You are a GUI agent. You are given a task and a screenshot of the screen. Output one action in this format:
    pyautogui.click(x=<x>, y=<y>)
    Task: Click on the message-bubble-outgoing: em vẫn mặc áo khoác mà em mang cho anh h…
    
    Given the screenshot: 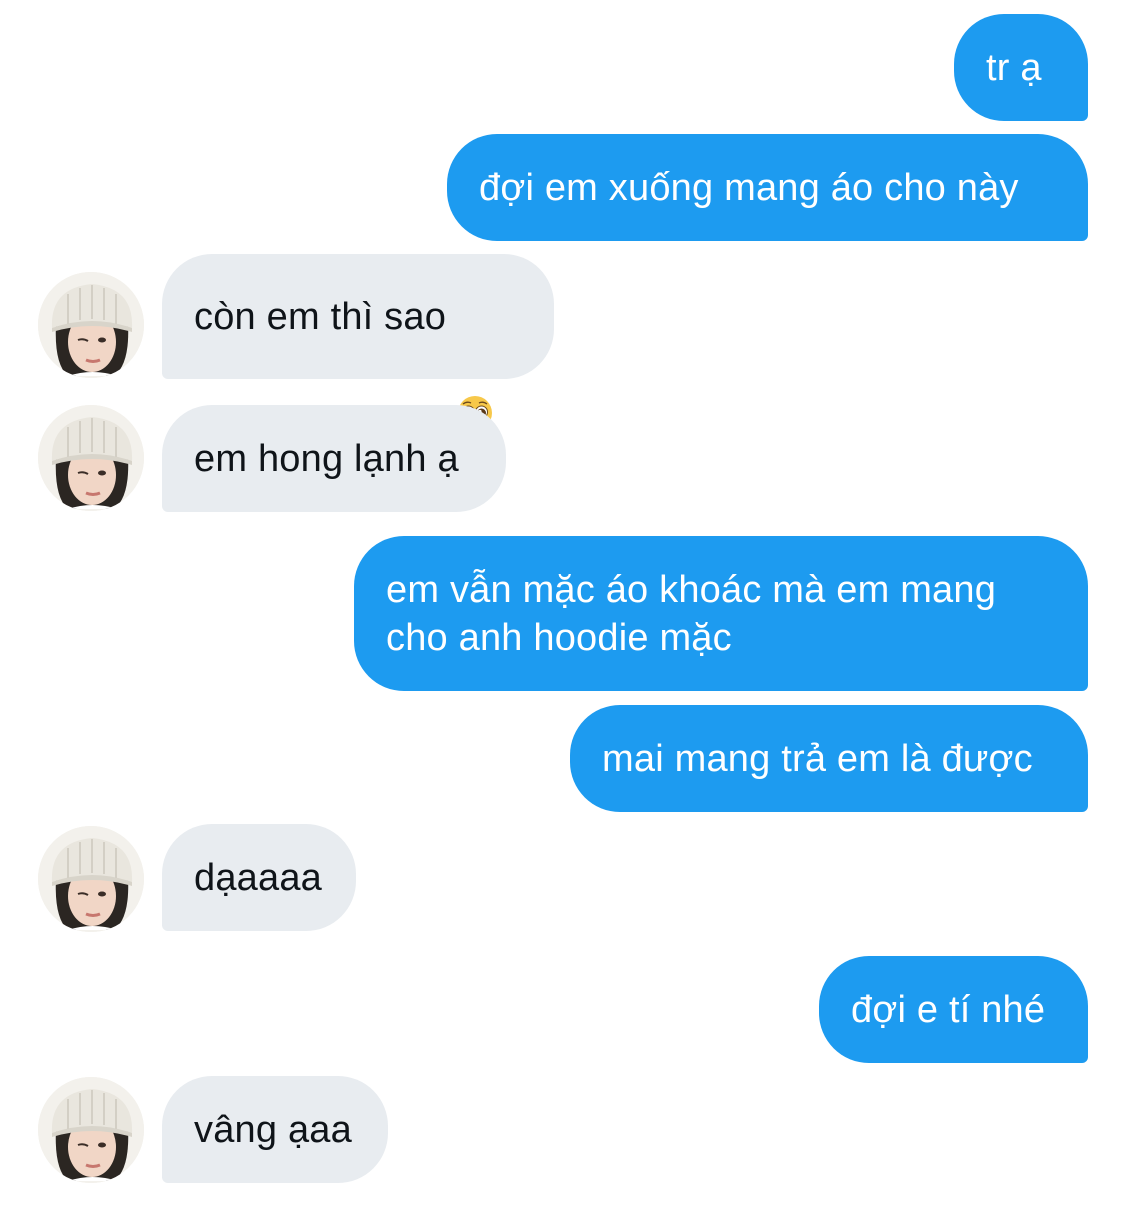 What is the action you would take?
    pyautogui.click(x=721, y=613)
    